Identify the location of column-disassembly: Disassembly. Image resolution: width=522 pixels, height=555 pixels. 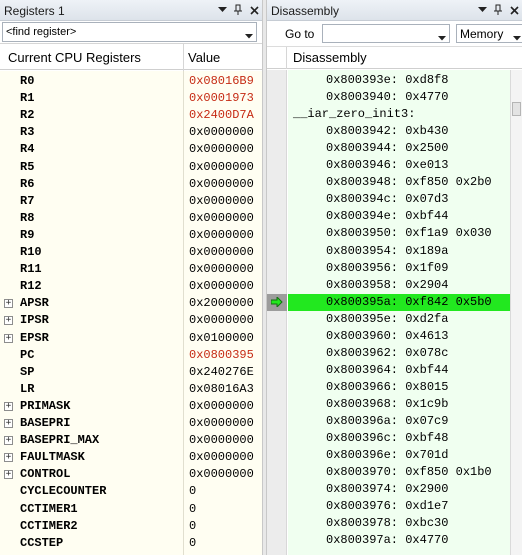
(330, 57).